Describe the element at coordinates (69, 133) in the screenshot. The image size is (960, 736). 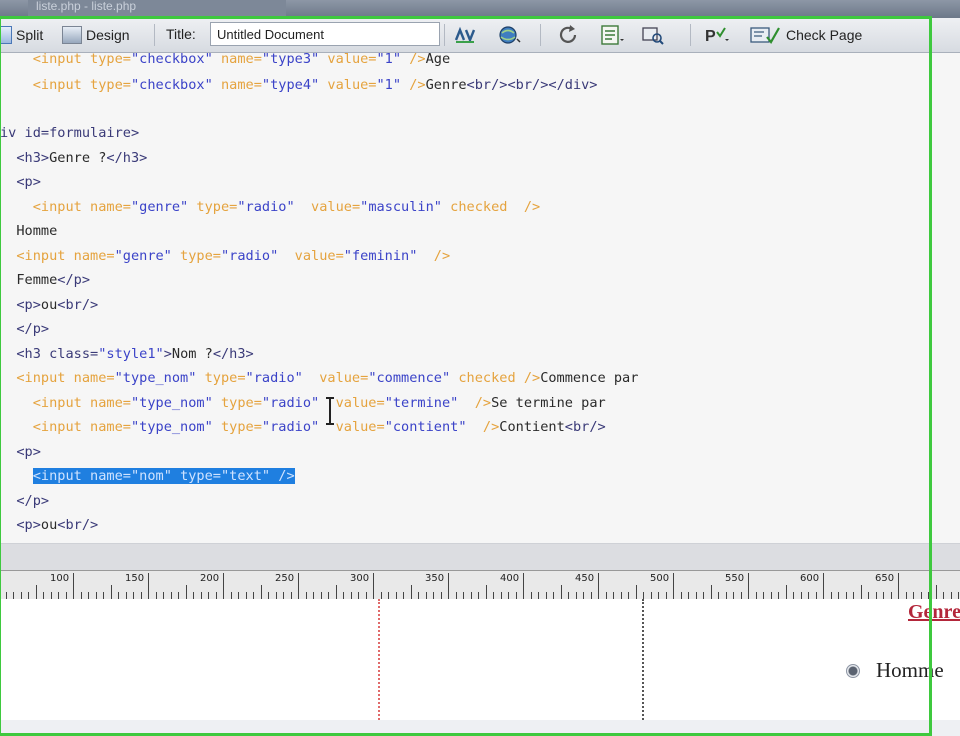
I see `code-line: iv id=formulaire>` at that location.